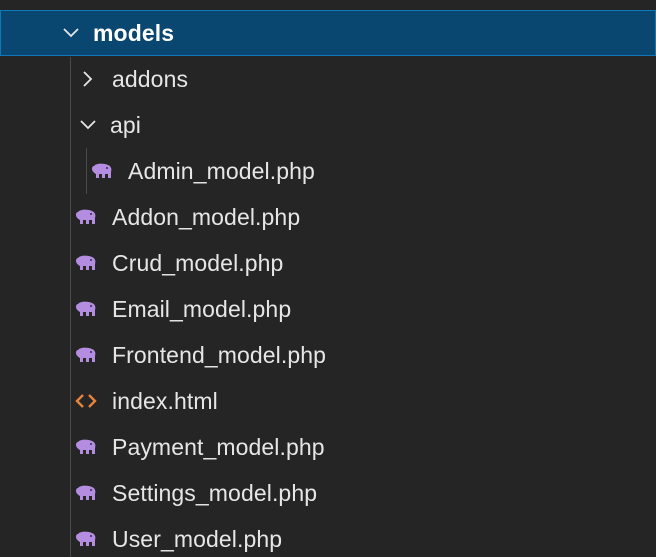  What do you see at coordinates (198, 262) in the screenshot?
I see `file-label: Crud_model.php` at bounding box center [198, 262].